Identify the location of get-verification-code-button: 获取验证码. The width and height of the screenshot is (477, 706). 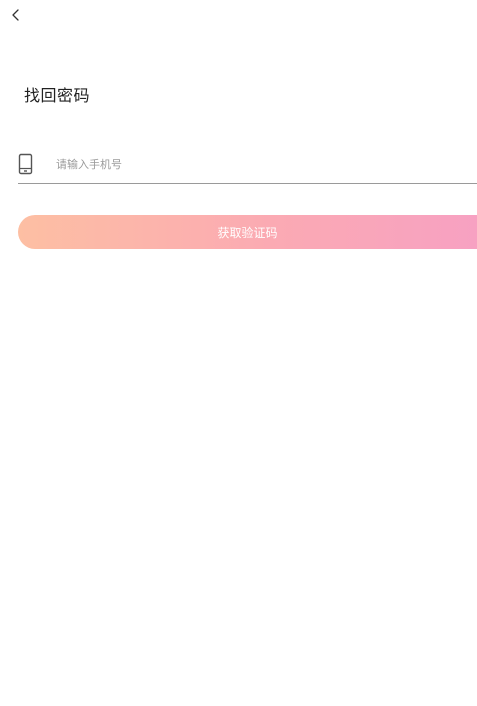
(247, 232).